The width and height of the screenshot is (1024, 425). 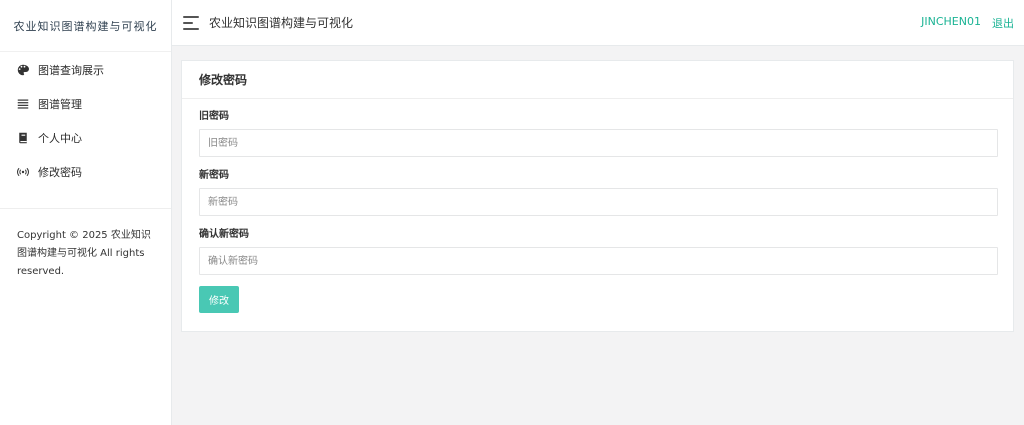 I want to click on top-navbar: 农业知识图谱构建与可视化 JINCHEN01 退出, so click(x=598, y=23).